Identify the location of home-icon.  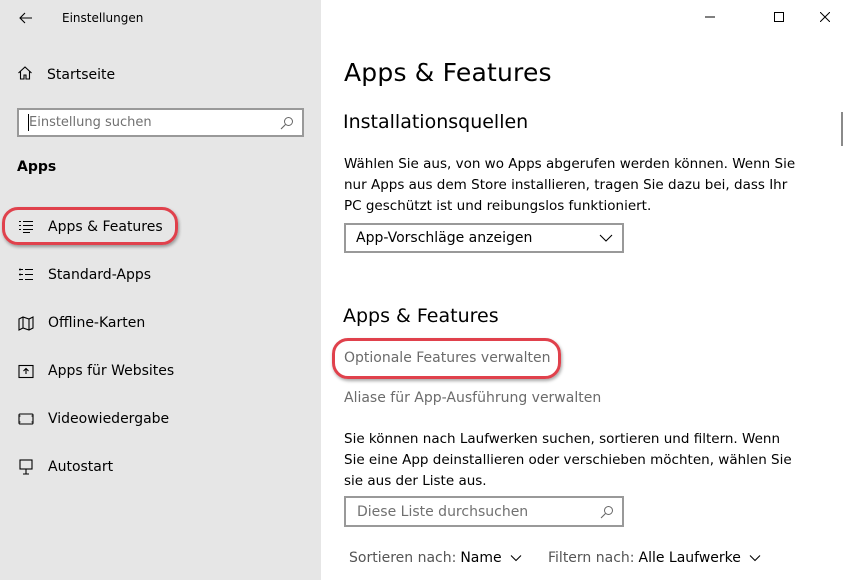
(25, 75).